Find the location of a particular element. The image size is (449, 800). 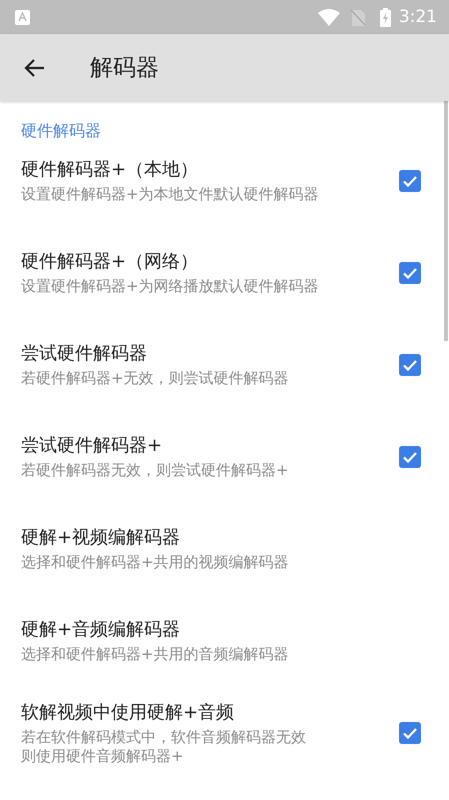

setting-title: 尝试硬件解码器 is located at coordinates (210, 353).